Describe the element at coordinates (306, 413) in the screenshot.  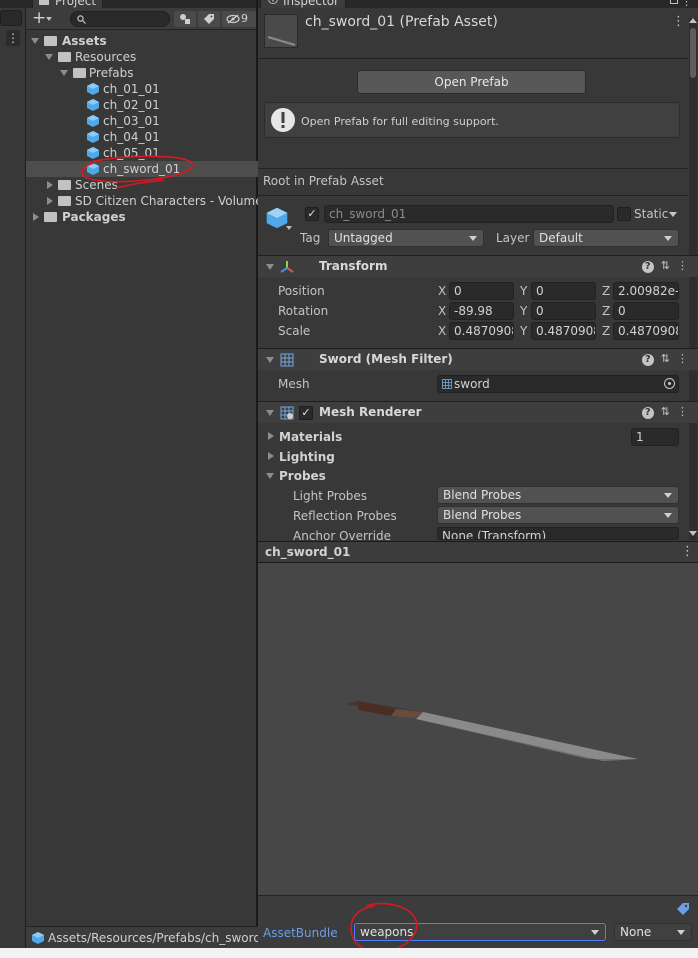
I see `mesh-renderer-enabled-checkbox: ✓` at that location.